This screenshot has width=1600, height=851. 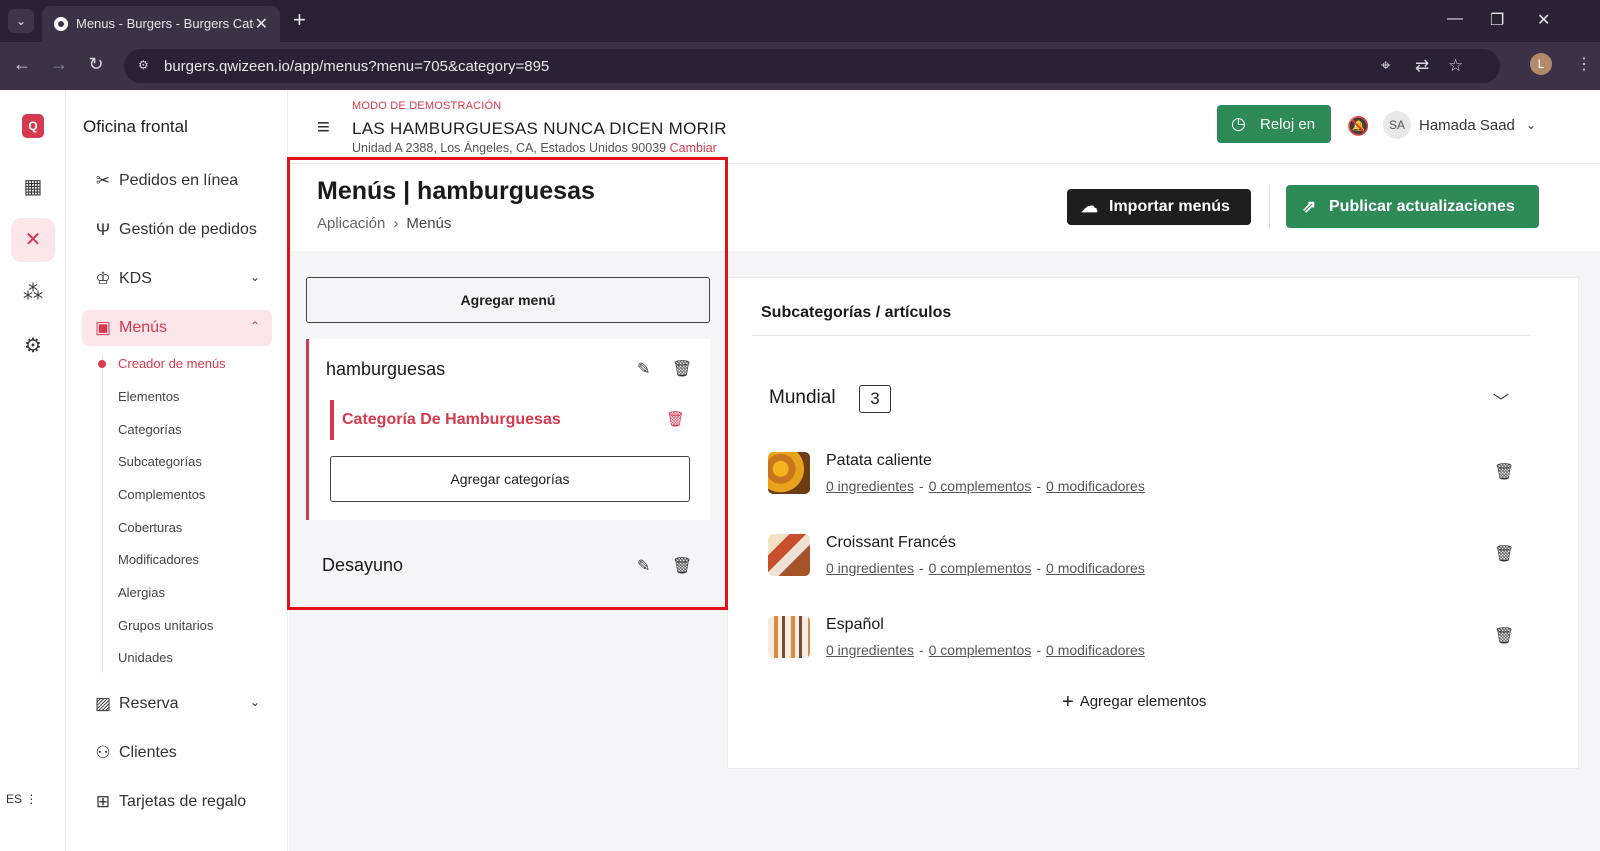 I want to click on sidebar-item-online-orders: ✂ Pedidos en línea, so click(x=177, y=181).